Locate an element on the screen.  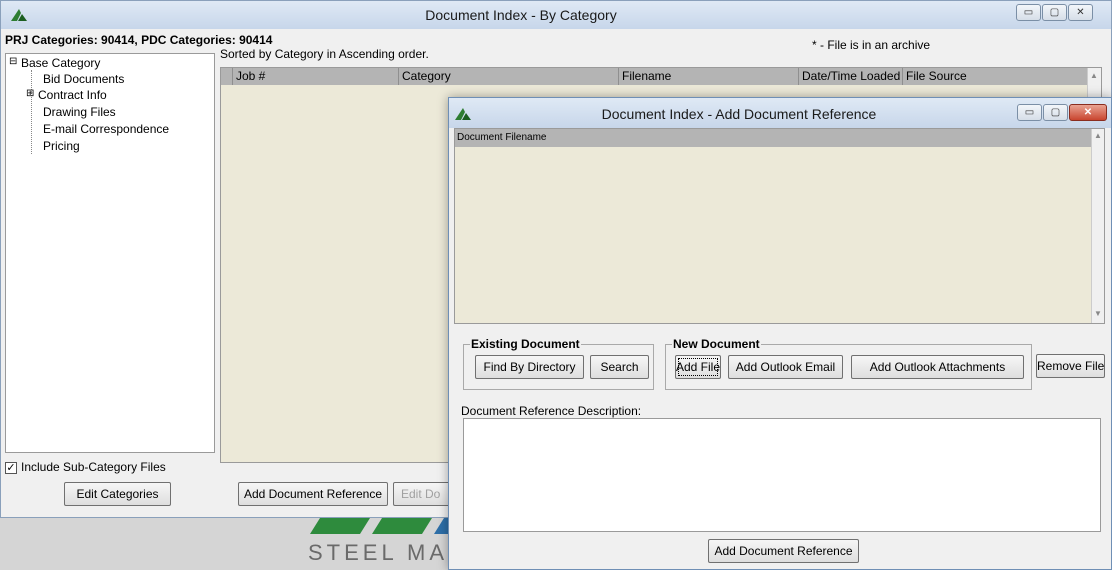
maximize-button: ▢ is located at coordinates (1054, 12).